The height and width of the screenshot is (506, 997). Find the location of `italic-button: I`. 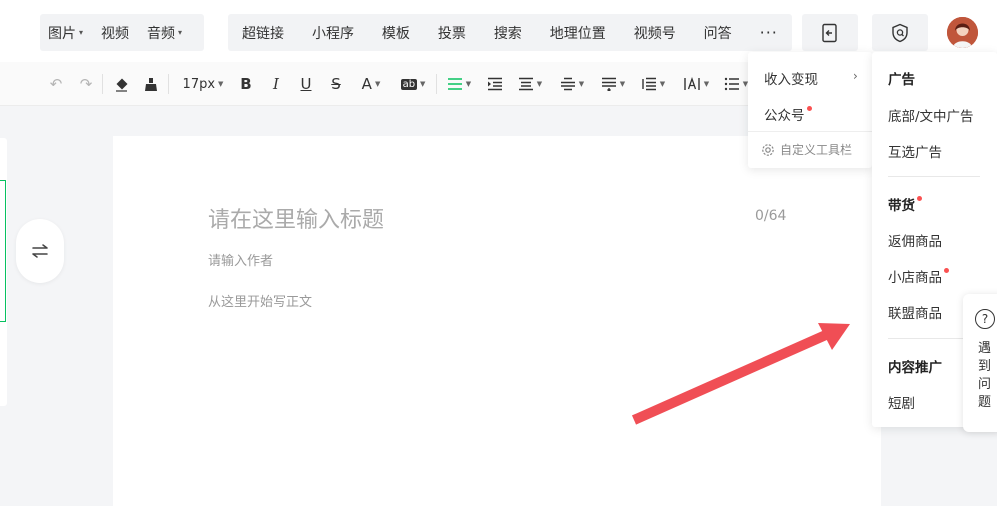

italic-button: I is located at coordinates (276, 84).